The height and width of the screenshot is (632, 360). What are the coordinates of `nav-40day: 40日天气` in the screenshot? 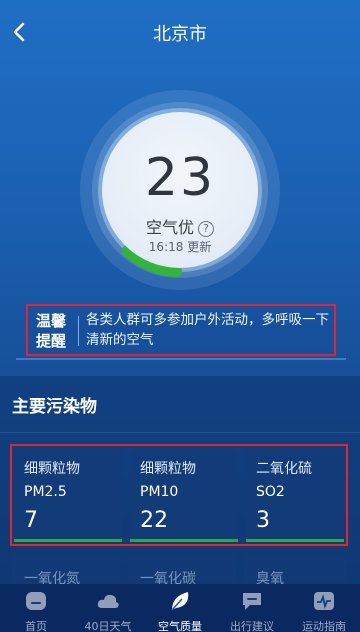 It's located at (108, 608).